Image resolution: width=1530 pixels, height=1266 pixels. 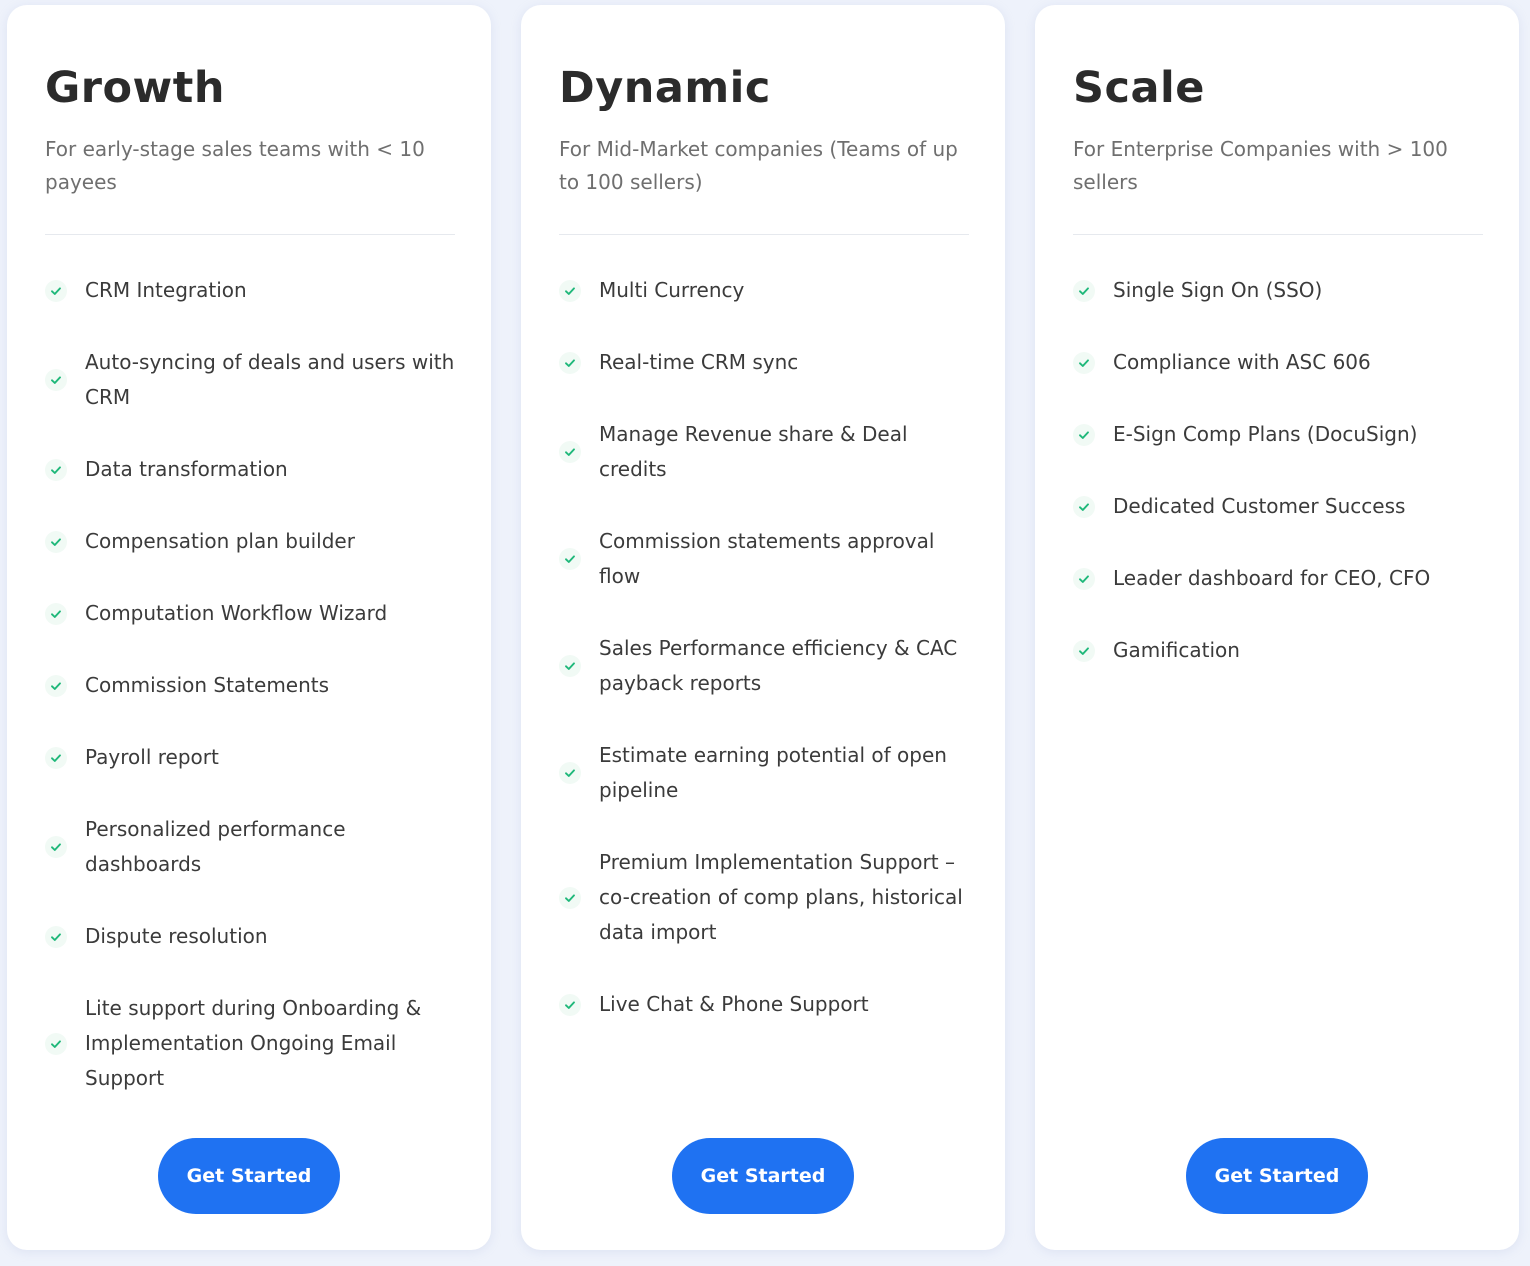 I want to click on feature-label: Commission Statements, so click(x=207, y=685).